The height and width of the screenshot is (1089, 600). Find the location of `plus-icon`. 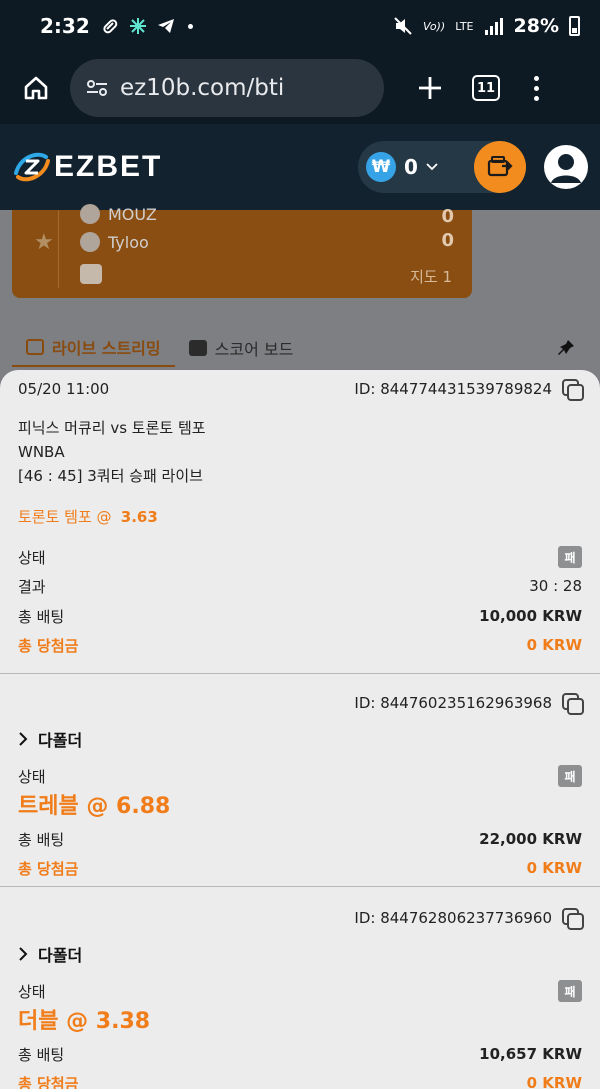

plus-icon is located at coordinates (430, 88).